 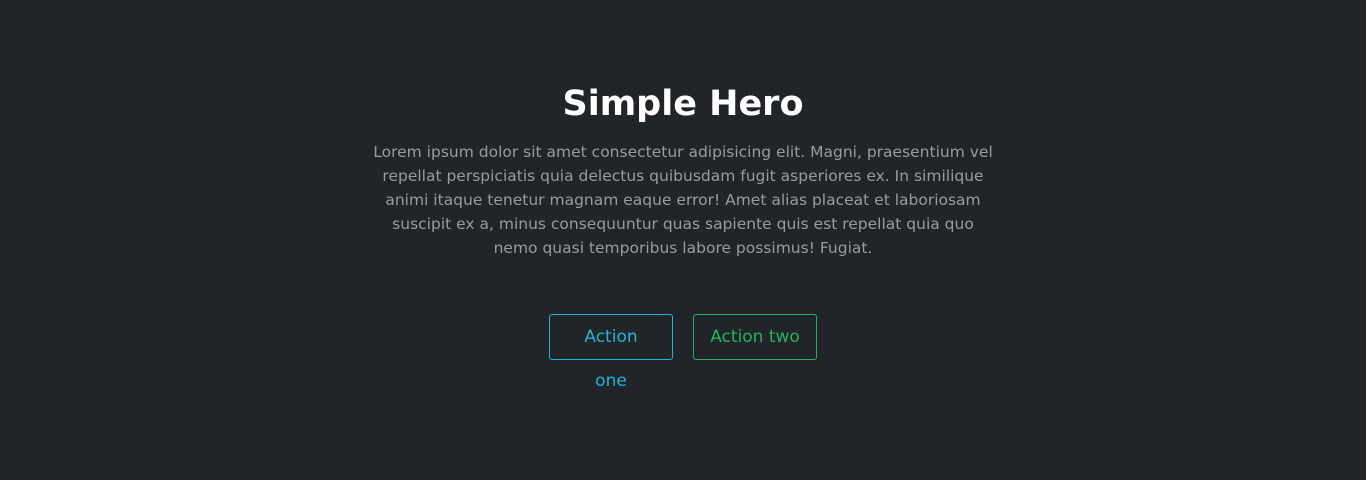 I want to click on action-two-button: Action two, so click(x=755, y=337).